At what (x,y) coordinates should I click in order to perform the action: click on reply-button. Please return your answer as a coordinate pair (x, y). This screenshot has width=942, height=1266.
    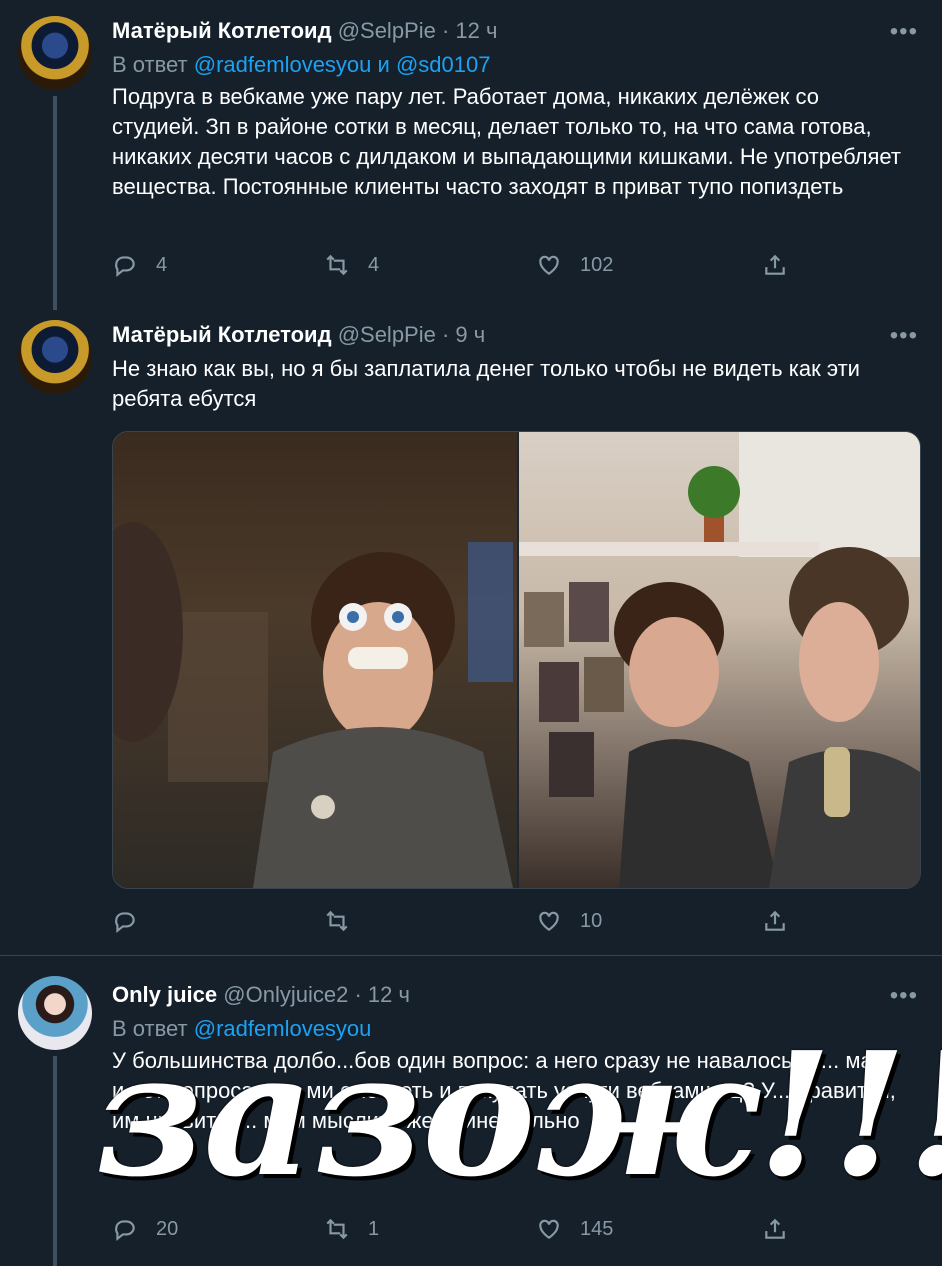
    Looking at the image, I should click on (134, 921).